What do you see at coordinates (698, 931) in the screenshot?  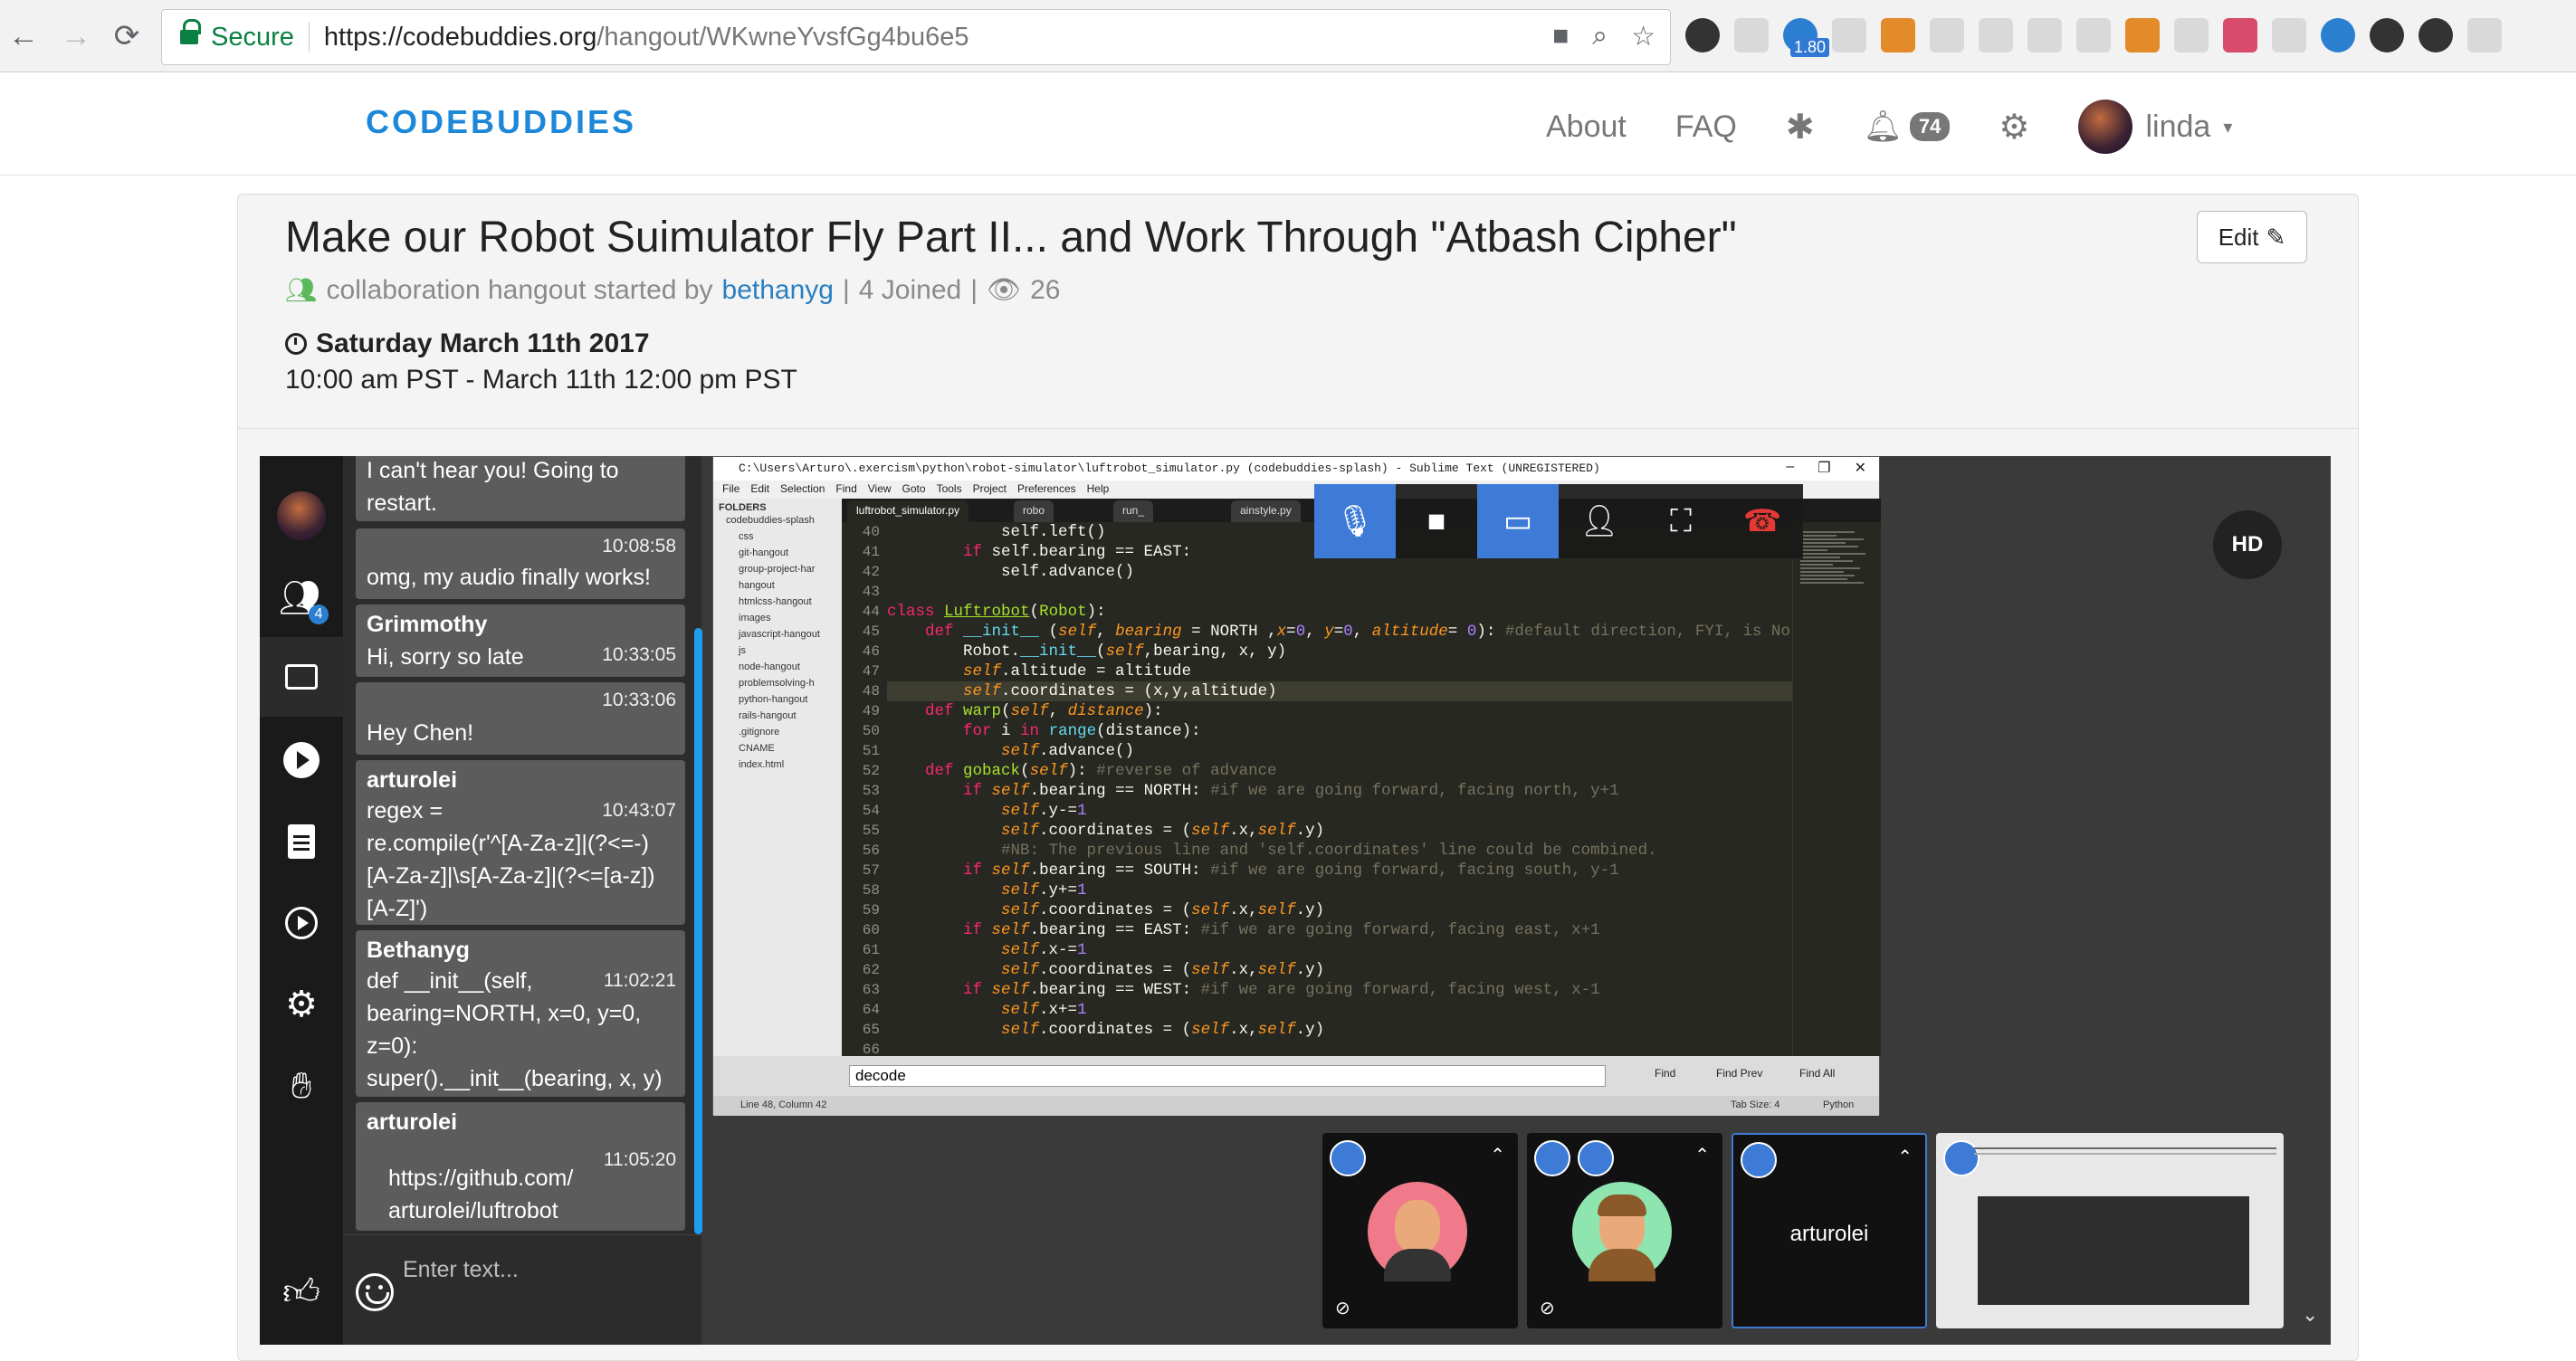 I see `chat-scrollbar` at bounding box center [698, 931].